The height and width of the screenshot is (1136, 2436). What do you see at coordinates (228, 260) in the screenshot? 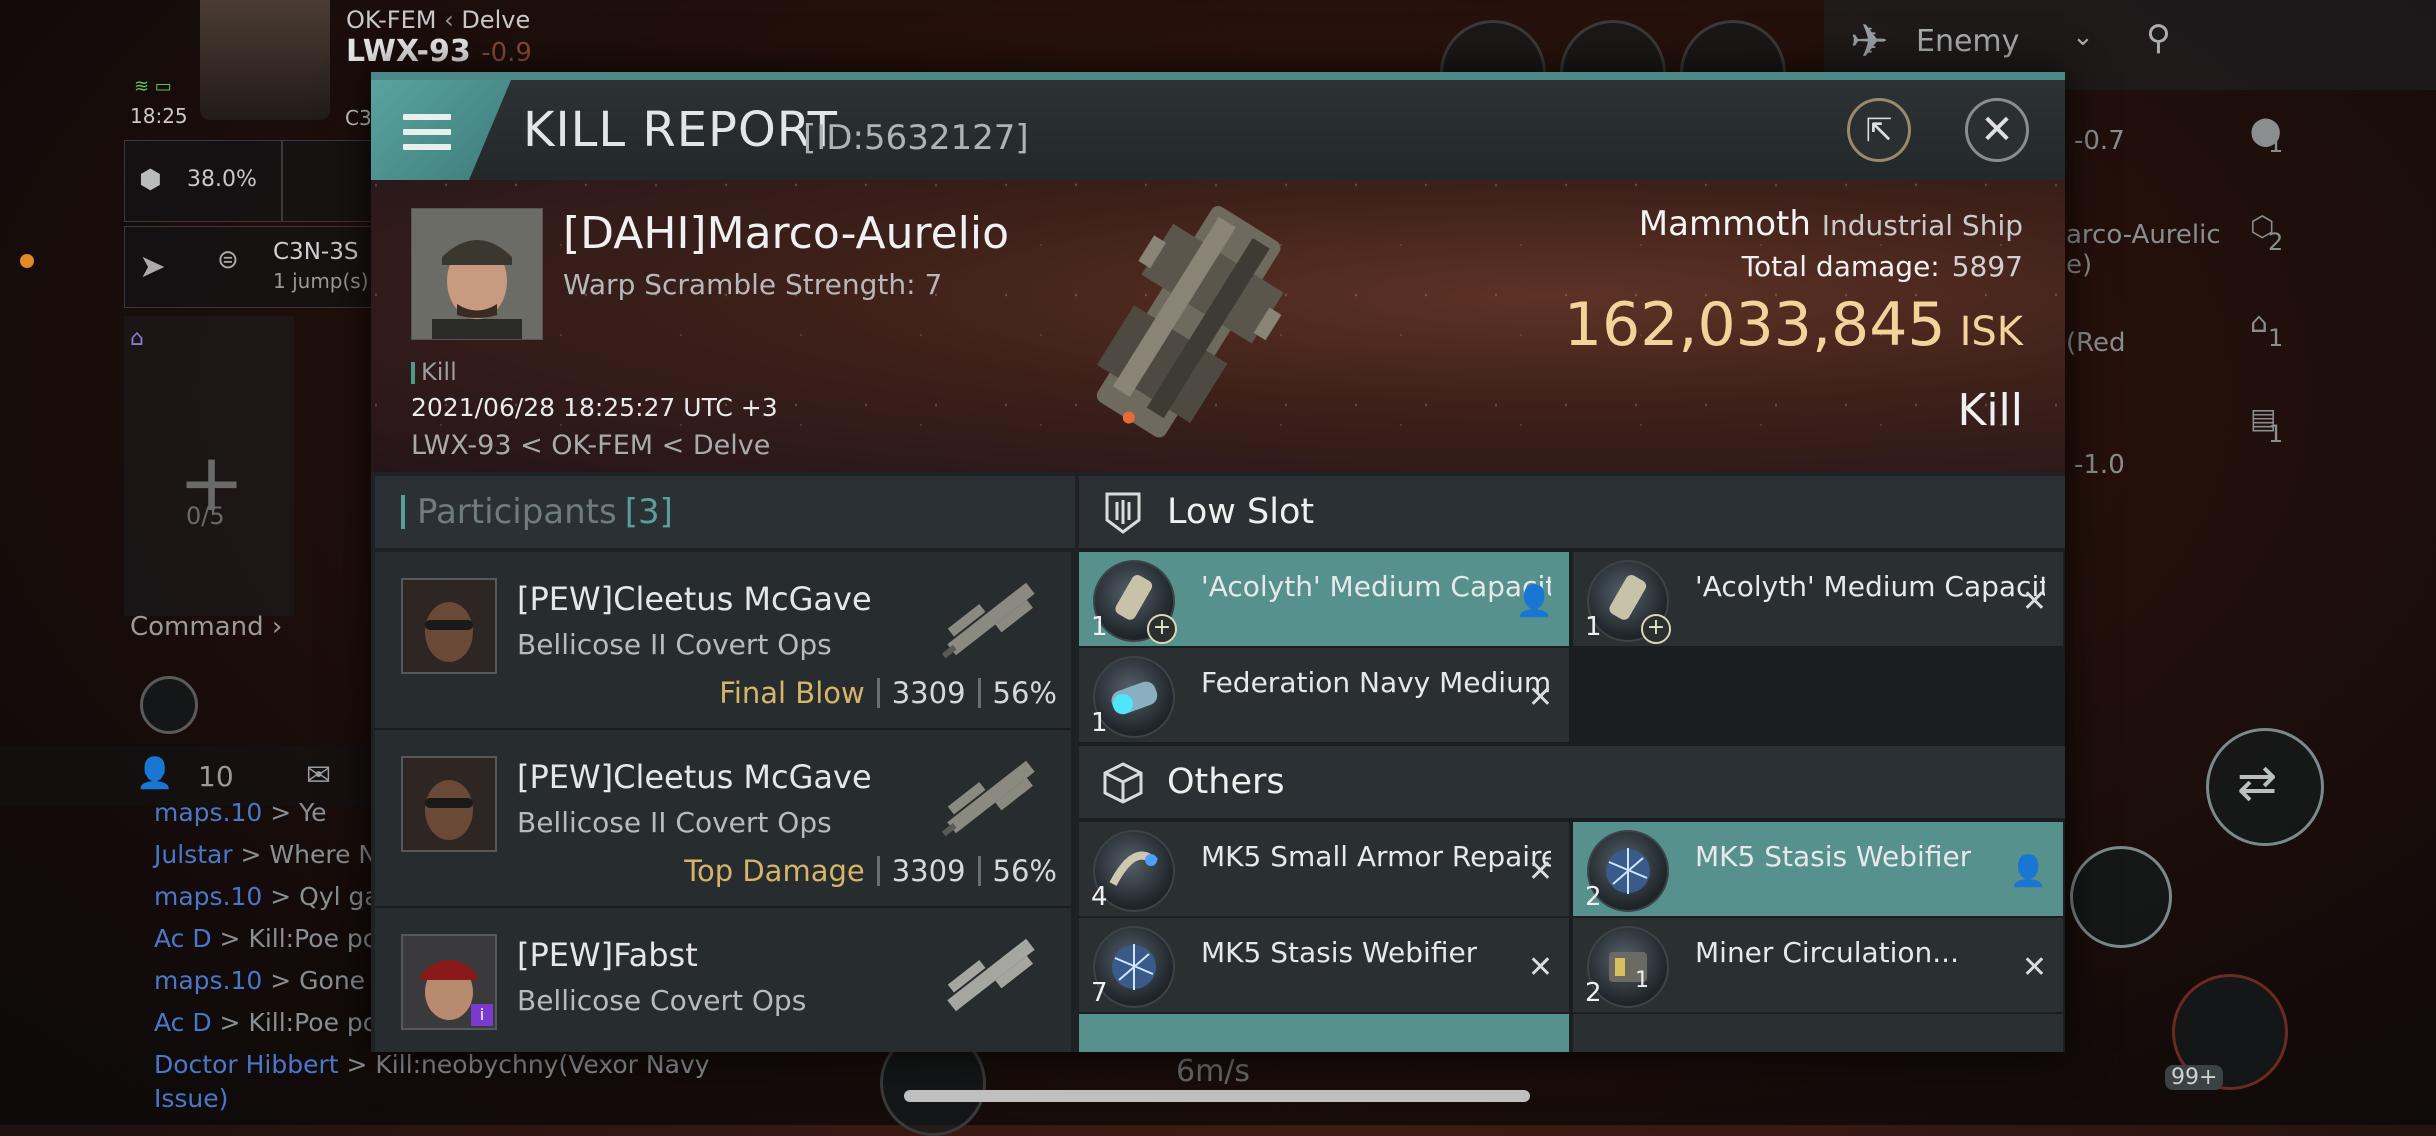
I see `gate-icon: ⊜` at bounding box center [228, 260].